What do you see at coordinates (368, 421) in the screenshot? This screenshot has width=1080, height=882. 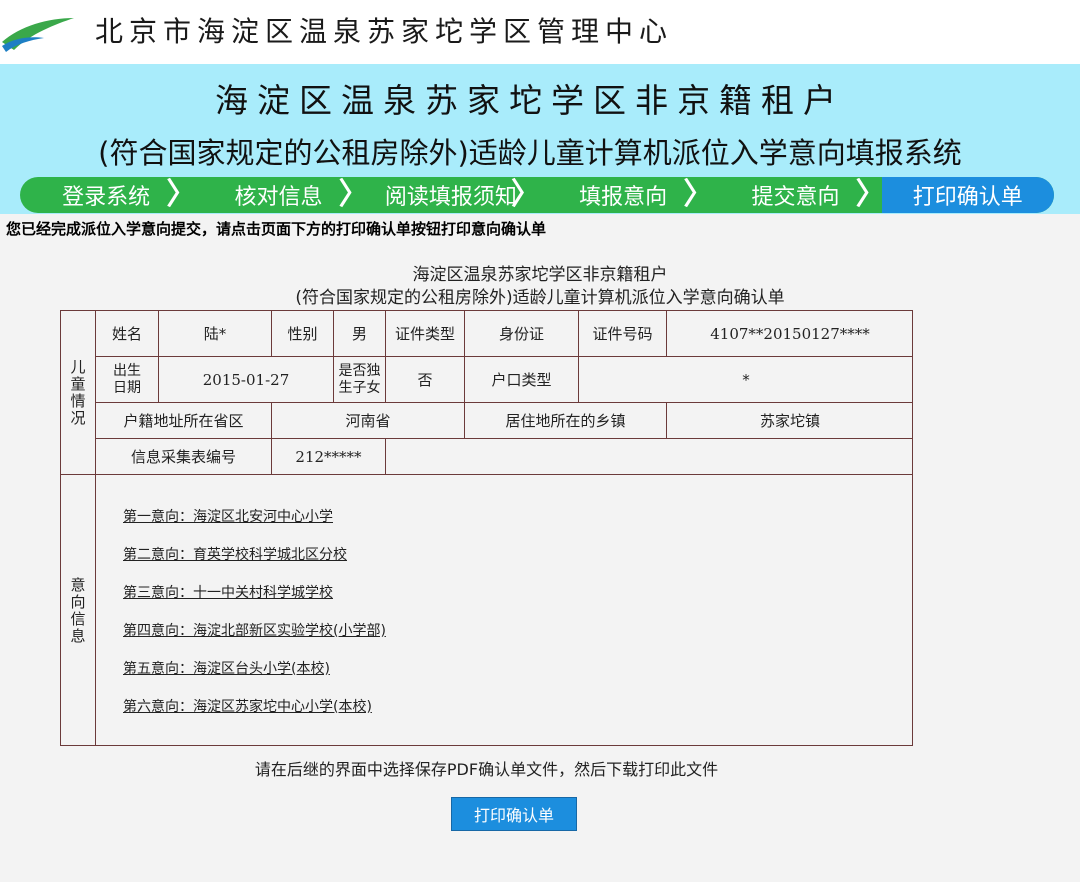 I see `value-hukou-province: 河南省` at bounding box center [368, 421].